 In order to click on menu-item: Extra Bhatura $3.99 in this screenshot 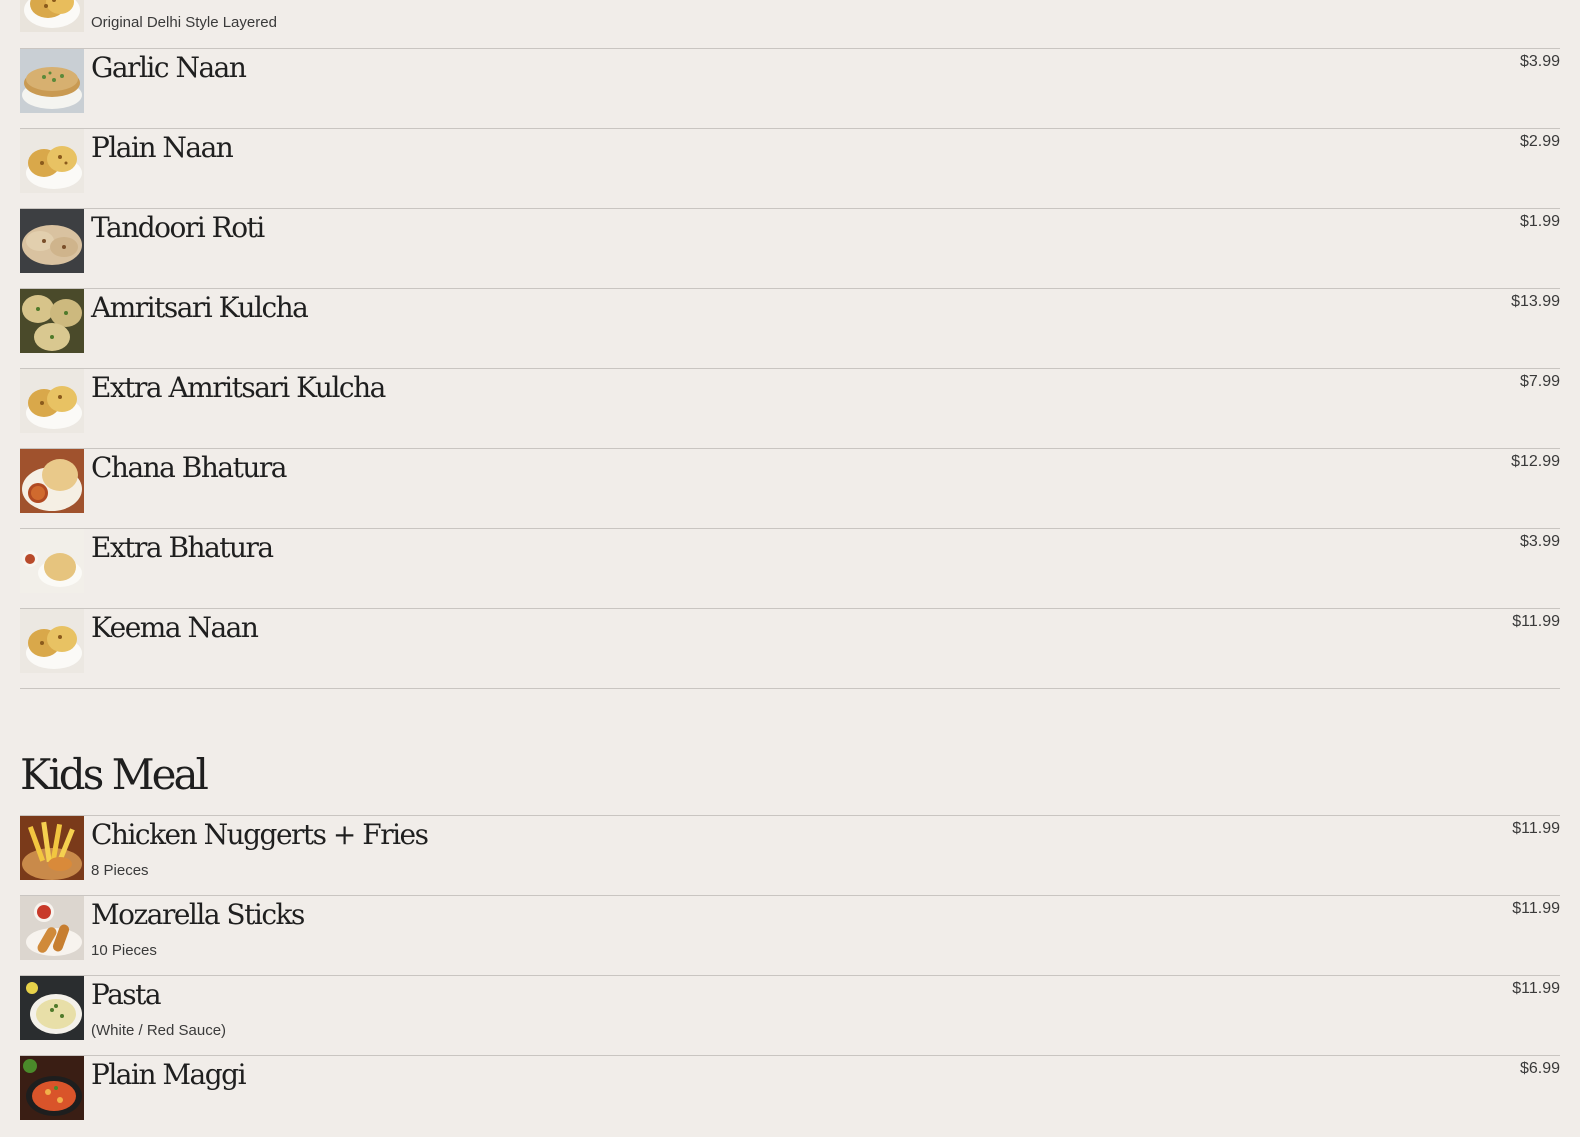, I will do `click(790, 568)`.